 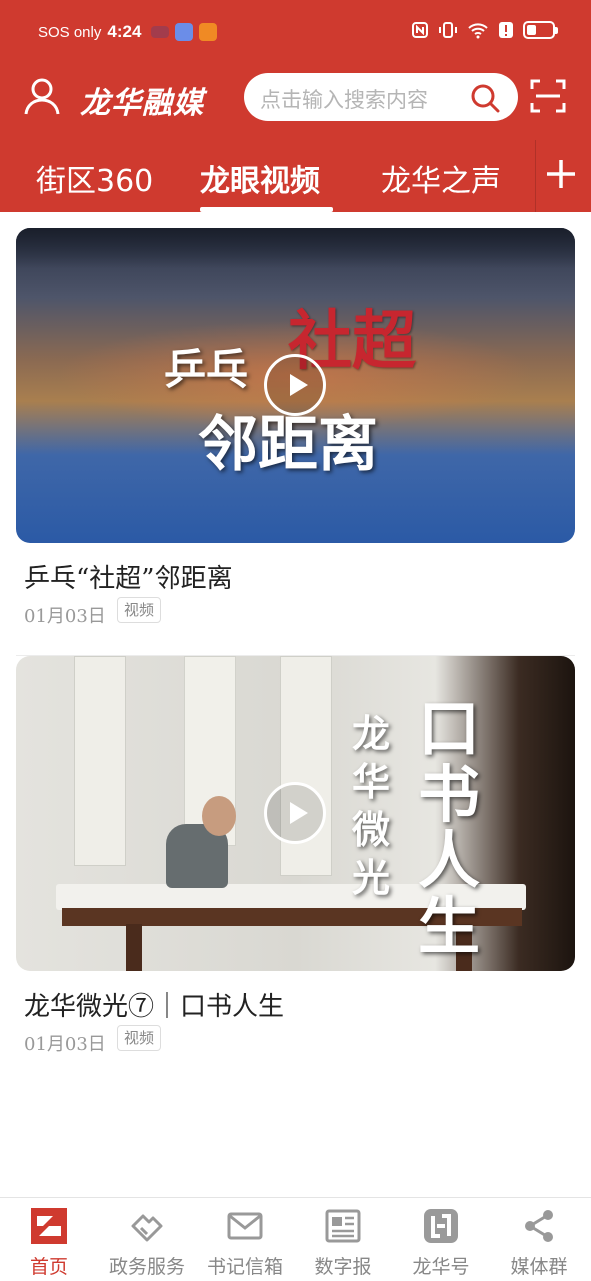 I want to click on nav-home: 首页, so click(x=49, y=1239).